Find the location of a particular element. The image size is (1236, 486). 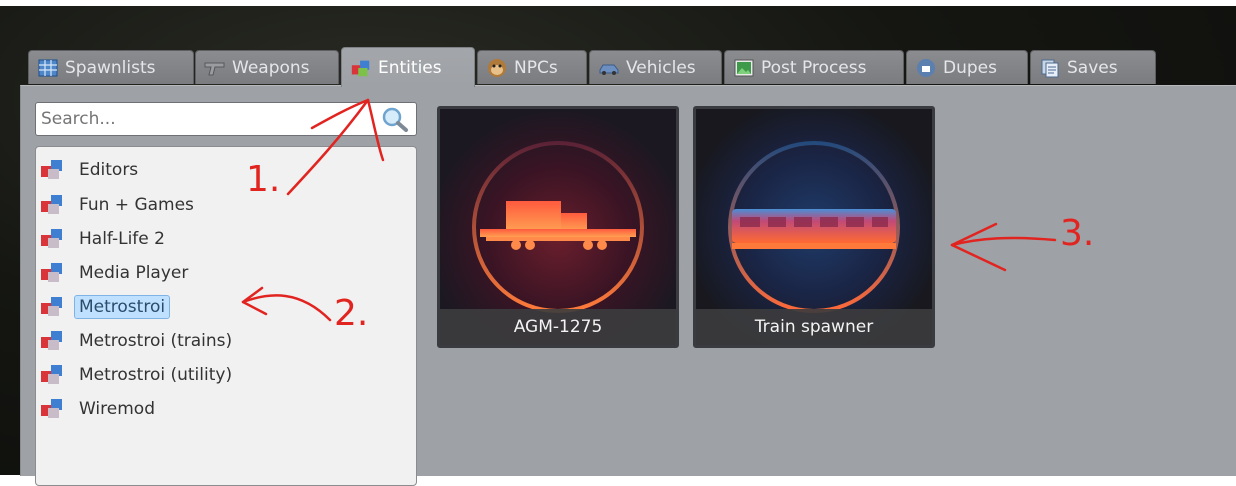

entity-tile-label: AGM-1275 is located at coordinates (558, 327).